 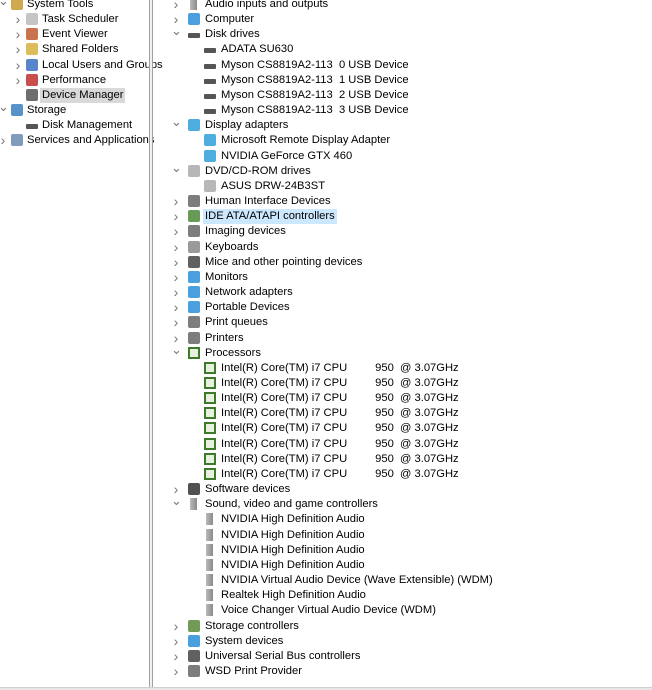 What do you see at coordinates (403, 201) in the screenshot?
I see `device-tree-item: › Human Interface Devices` at bounding box center [403, 201].